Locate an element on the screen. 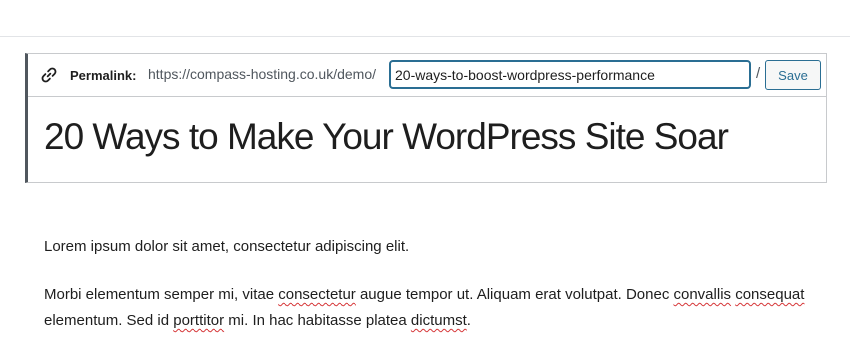 This screenshot has height=356, width=850. link-icon is located at coordinates (49, 75).